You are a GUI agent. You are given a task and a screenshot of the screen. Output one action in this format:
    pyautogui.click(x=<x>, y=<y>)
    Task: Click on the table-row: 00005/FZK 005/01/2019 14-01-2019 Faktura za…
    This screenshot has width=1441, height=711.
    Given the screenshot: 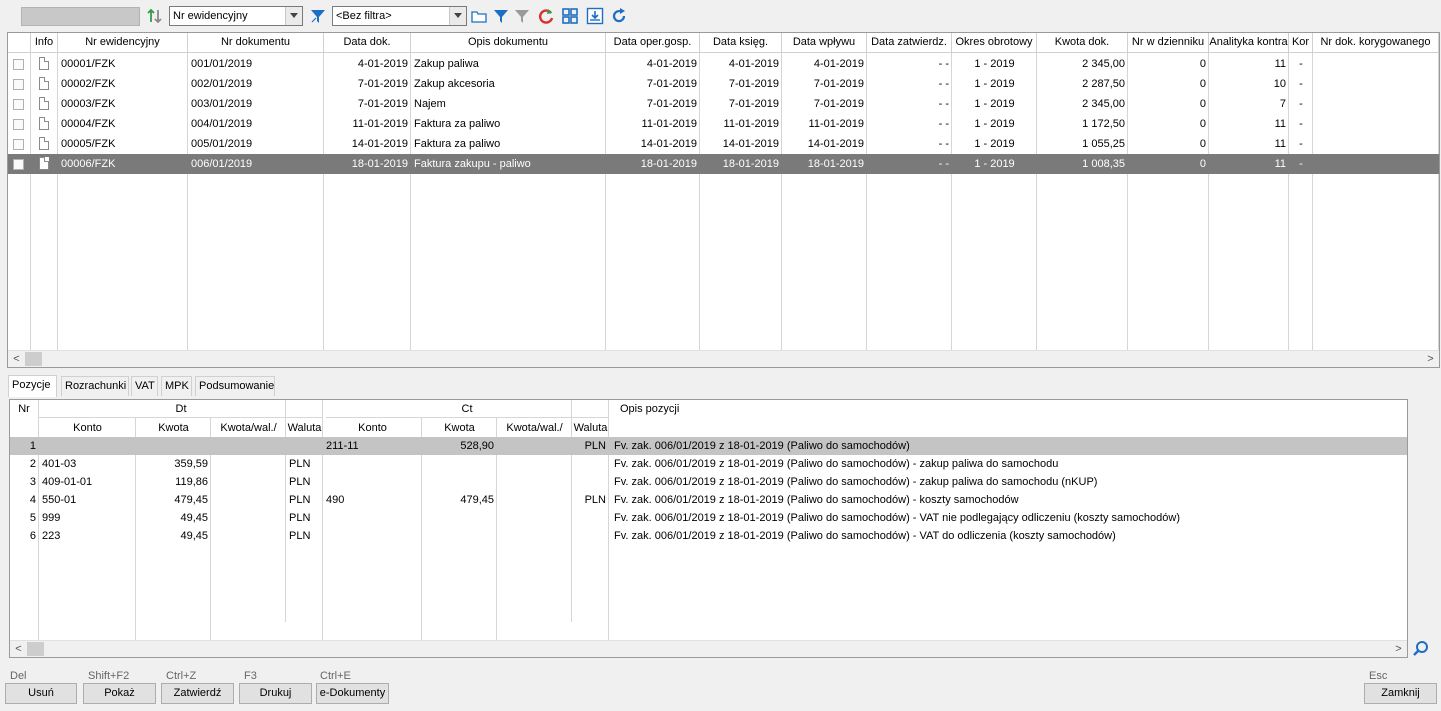 What is the action you would take?
    pyautogui.click(x=723, y=144)
    